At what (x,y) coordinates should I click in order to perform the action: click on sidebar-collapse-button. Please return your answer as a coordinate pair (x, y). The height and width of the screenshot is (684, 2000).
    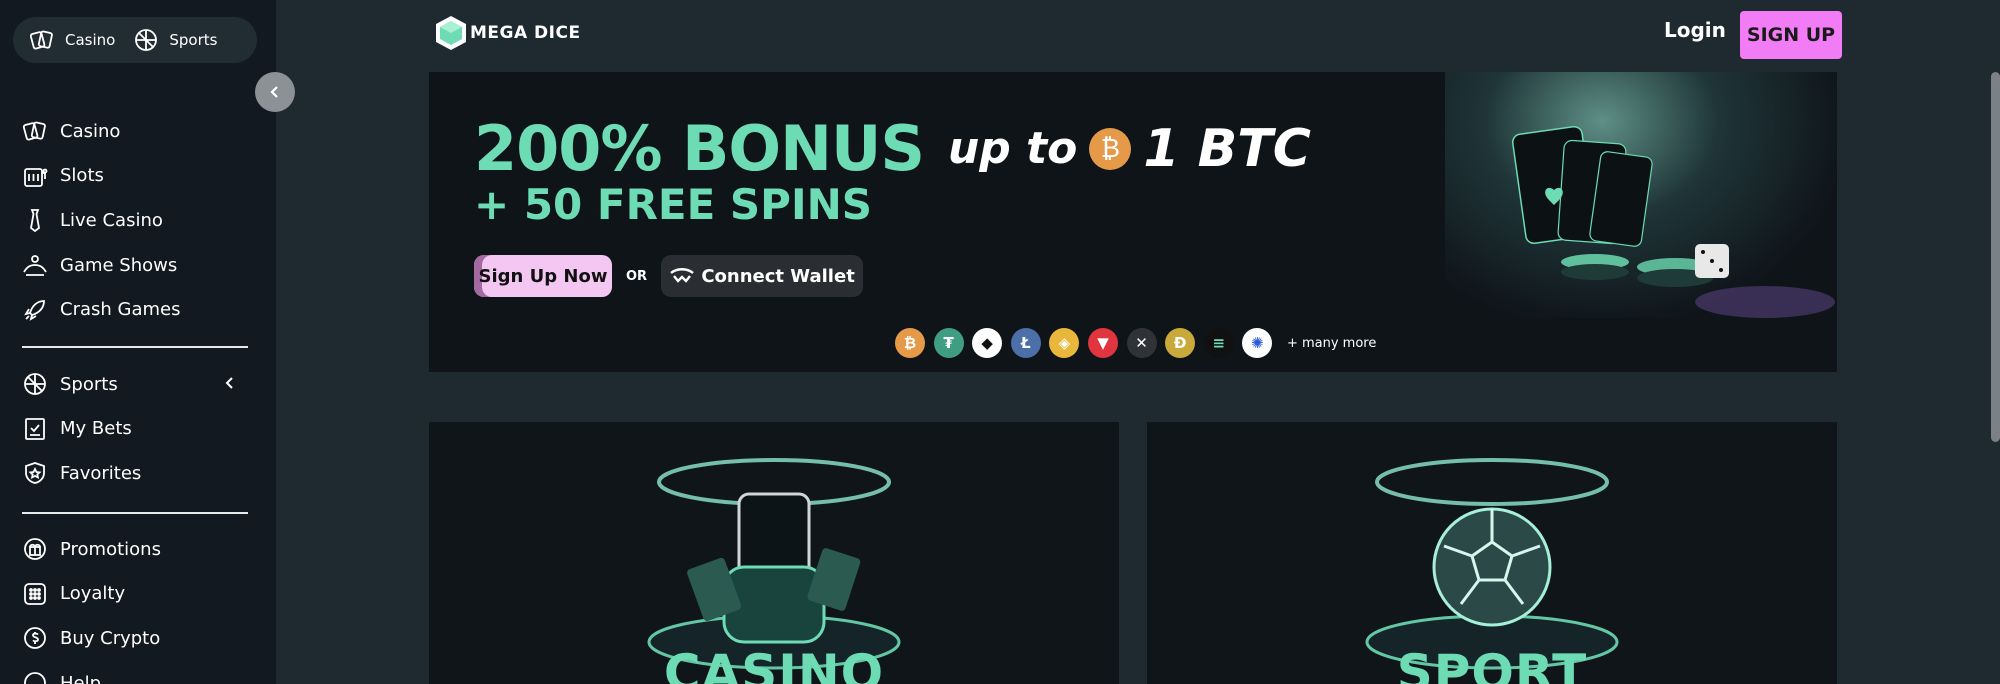
    Looking at the image, I should click on (275, 92).